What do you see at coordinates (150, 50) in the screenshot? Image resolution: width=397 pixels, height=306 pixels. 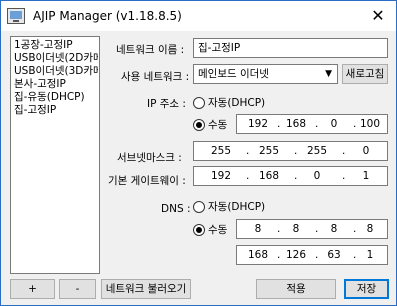 I see `network-name-label: 네트워크 이름 :` at bounding box center [150, 50].